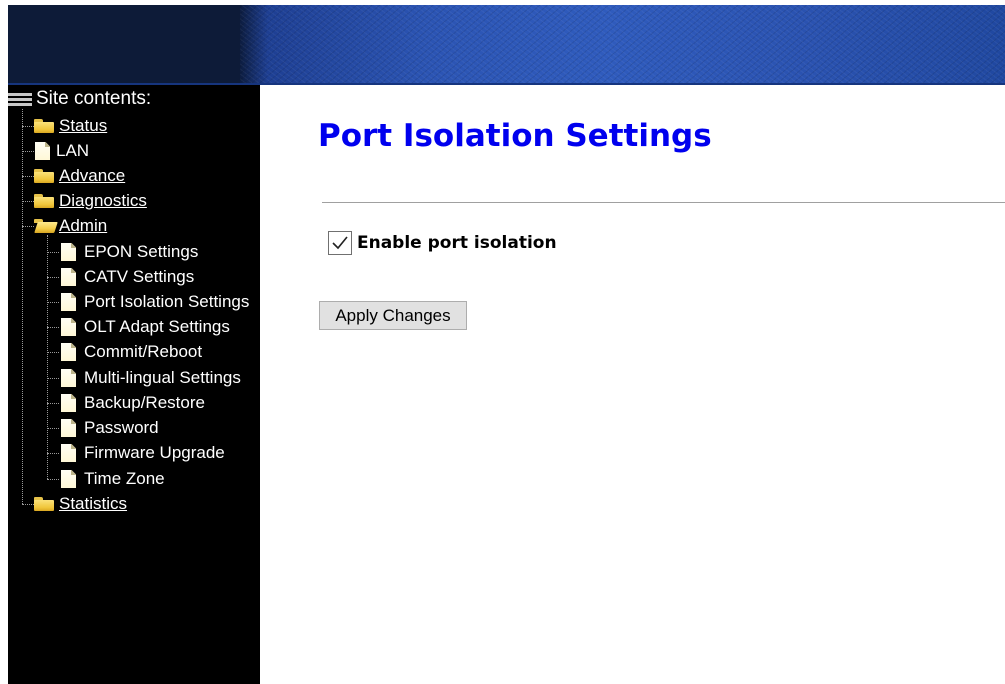  What do you see at coordinates (92, 176) in the screenshot?
I see `sidebar-item-label: Advance` at bounding box center [92, 176].